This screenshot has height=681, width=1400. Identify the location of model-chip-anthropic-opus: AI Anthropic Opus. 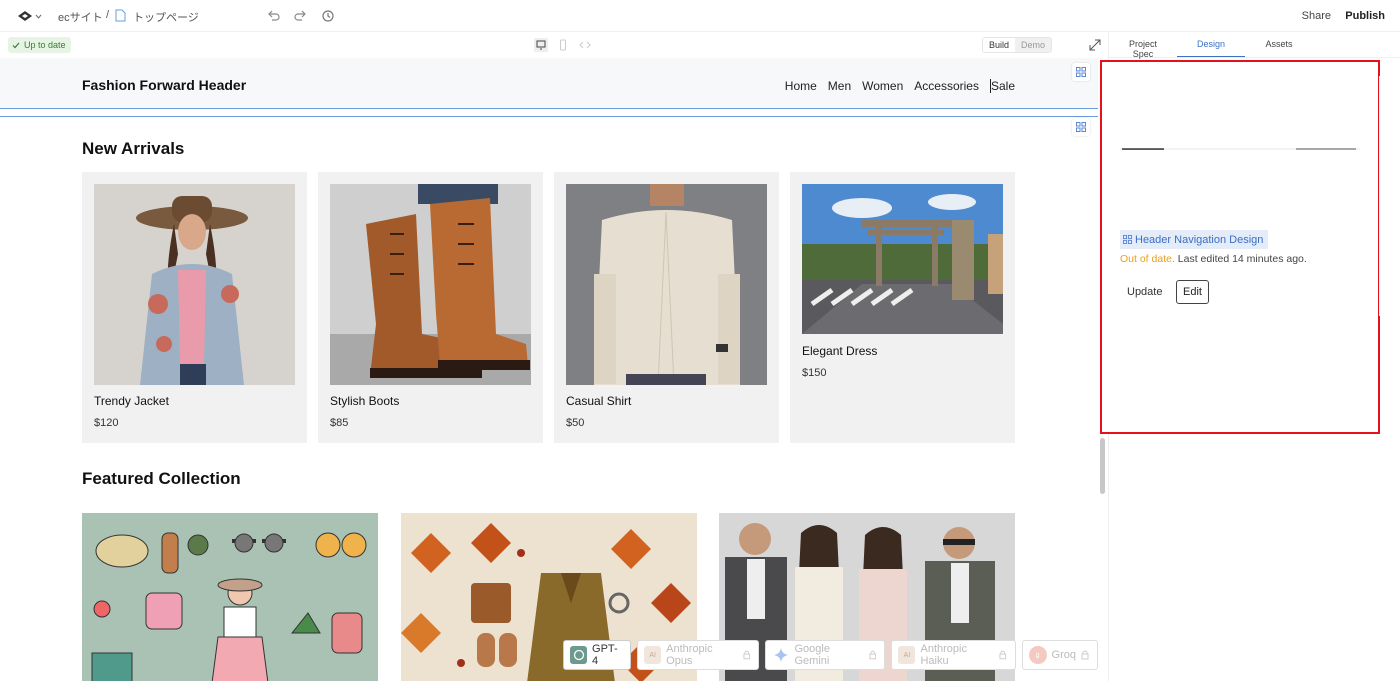
(698, 655).